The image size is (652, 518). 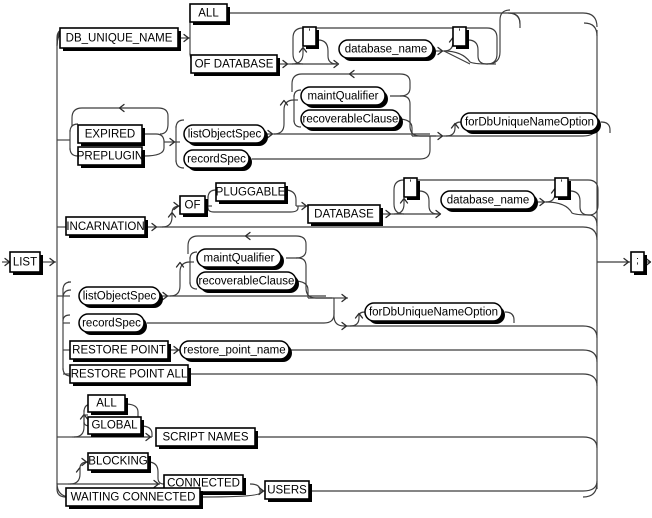 I want to click on keyword-all-1: ALL, so click(x=209, y=14).